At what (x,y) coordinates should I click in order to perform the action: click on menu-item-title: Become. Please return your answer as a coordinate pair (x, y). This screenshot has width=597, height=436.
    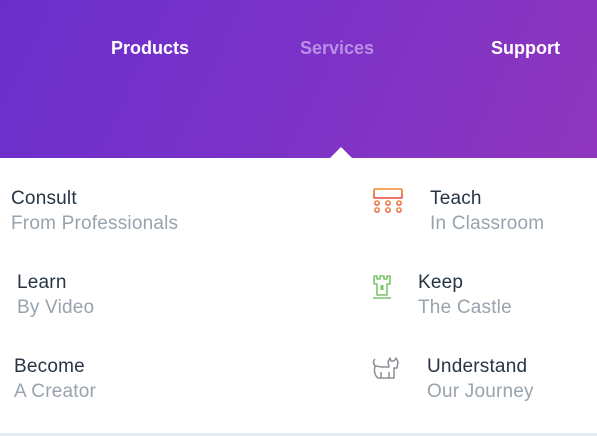
    Looking at the image, I should click on (49, 366).